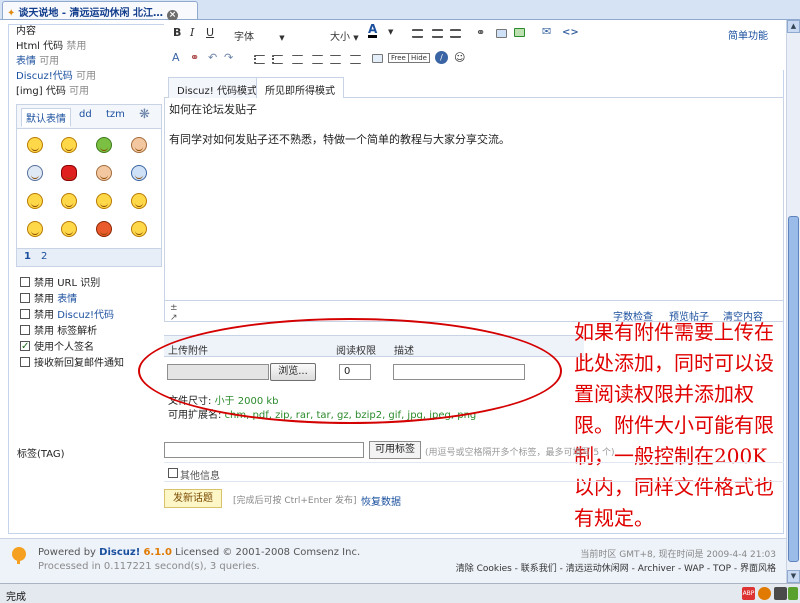 Image resolution: width=800 pixels, height=603 pixels. I want to click on product-link: Discuz!, so click(119, 552).